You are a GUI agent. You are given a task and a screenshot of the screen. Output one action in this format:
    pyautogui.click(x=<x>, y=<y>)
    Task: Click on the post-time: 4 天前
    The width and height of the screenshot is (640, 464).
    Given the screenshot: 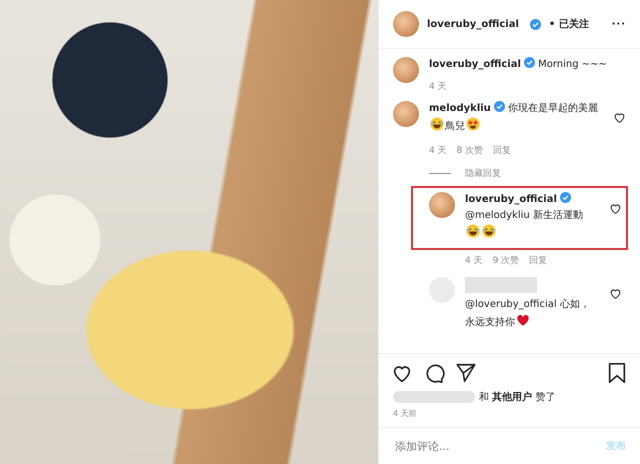 What is the action you would take?
    pyautogui.click(x=509, y=417)
    